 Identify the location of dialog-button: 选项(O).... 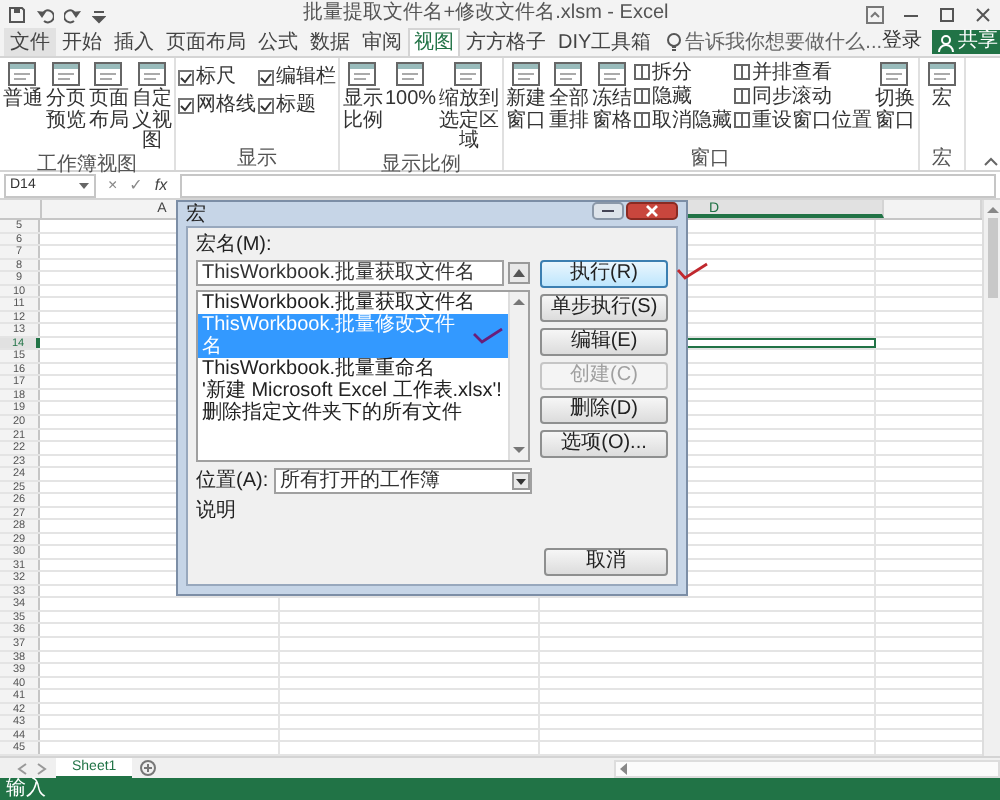
(604, 444).